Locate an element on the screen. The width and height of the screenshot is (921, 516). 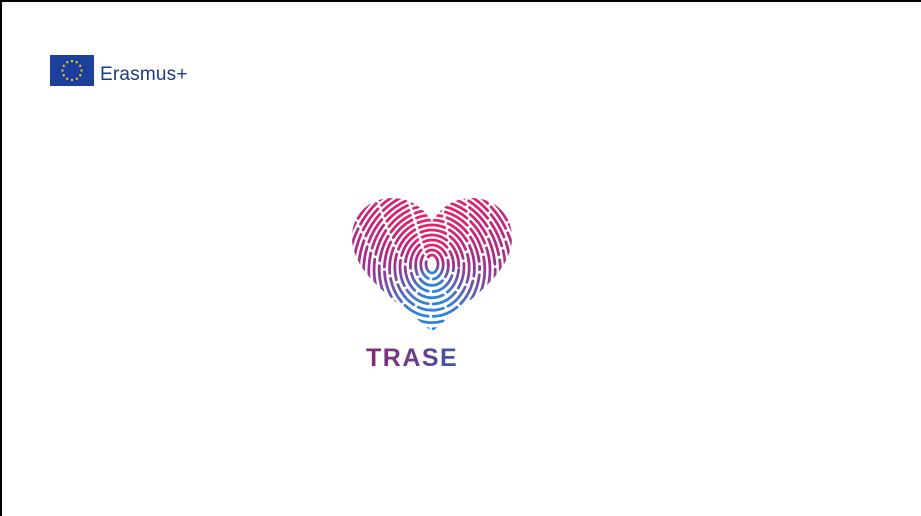
erasmus-logo: Erasmus+ is located at coordinates (119, 70).